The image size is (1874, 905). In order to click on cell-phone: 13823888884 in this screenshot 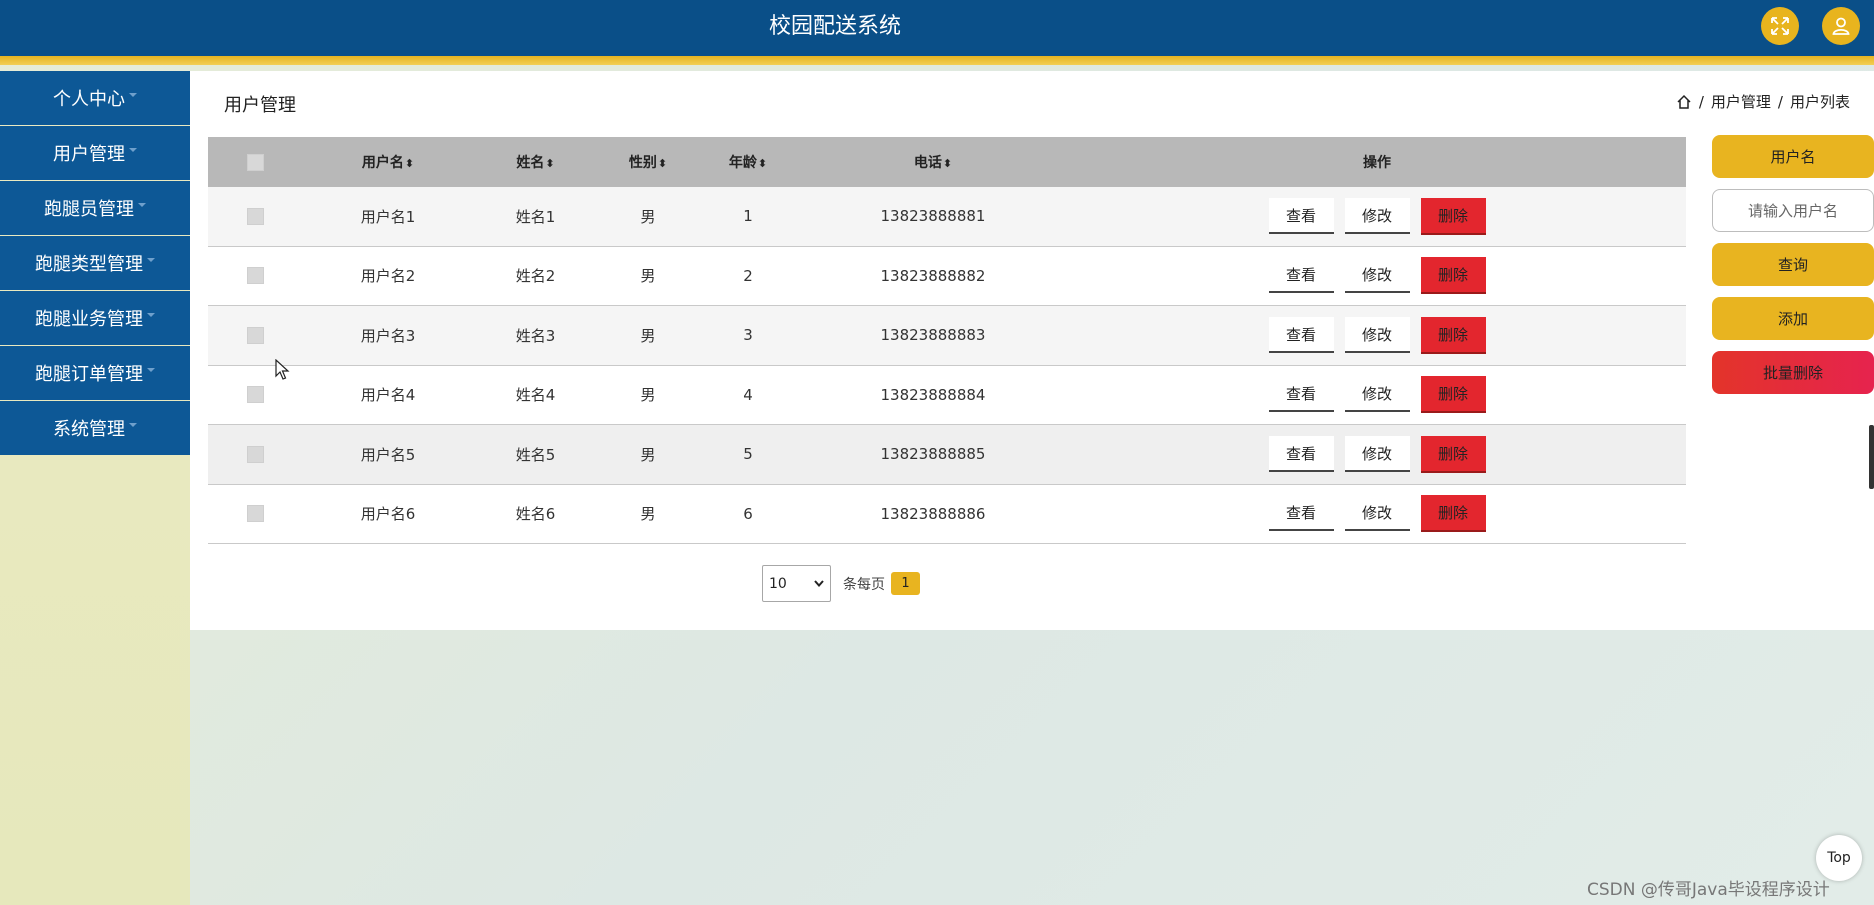, I will do `click(933, 394)`.